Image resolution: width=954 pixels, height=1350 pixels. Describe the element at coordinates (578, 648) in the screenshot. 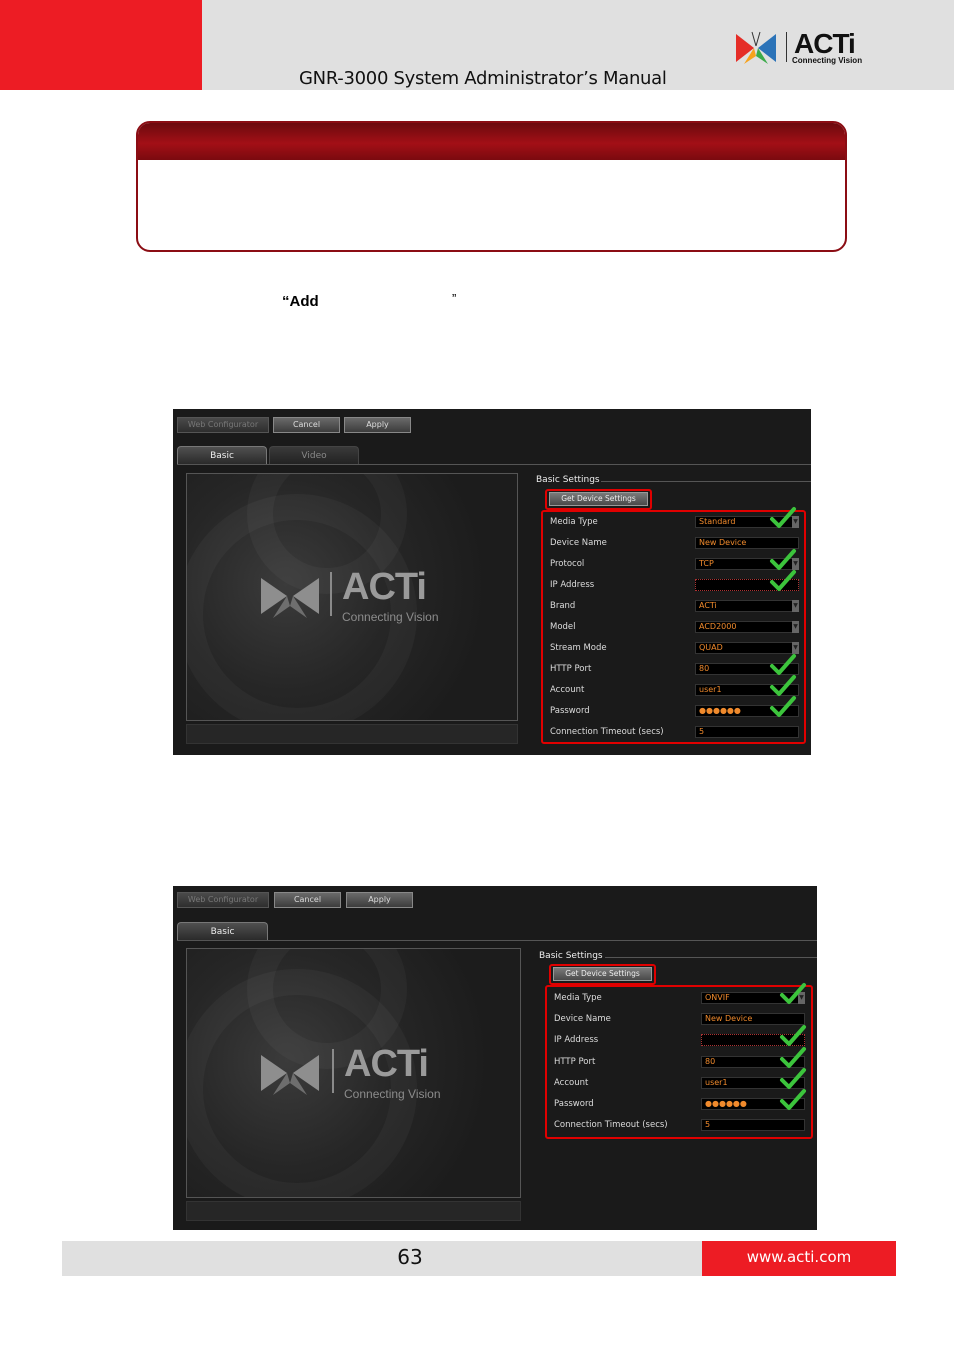

I see `field-label: Stream Mode` at that location.